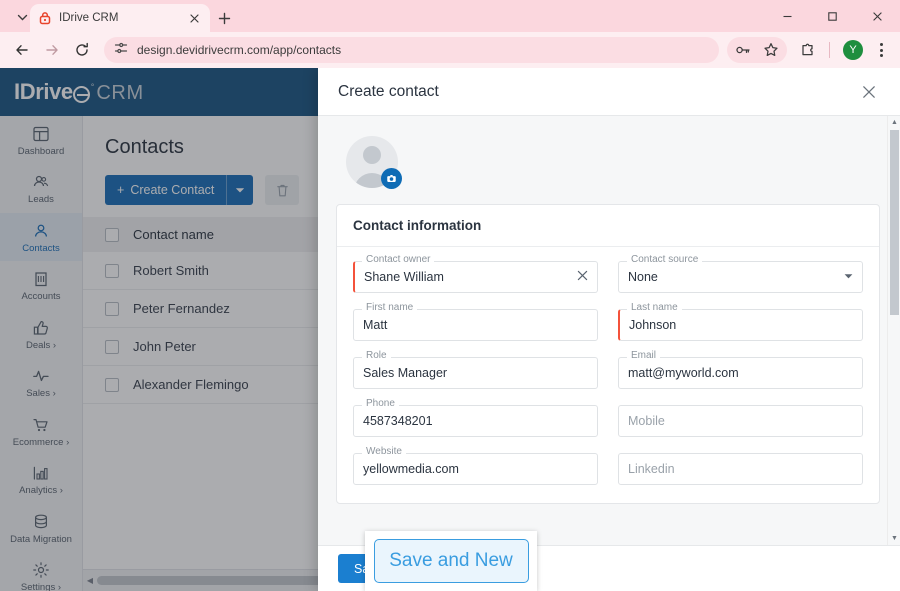 This screenshot has height=591, width=900. I want to click on browser-toolbar: design.devidrivecrm.com/app/contacts Y, so click(450, 50).